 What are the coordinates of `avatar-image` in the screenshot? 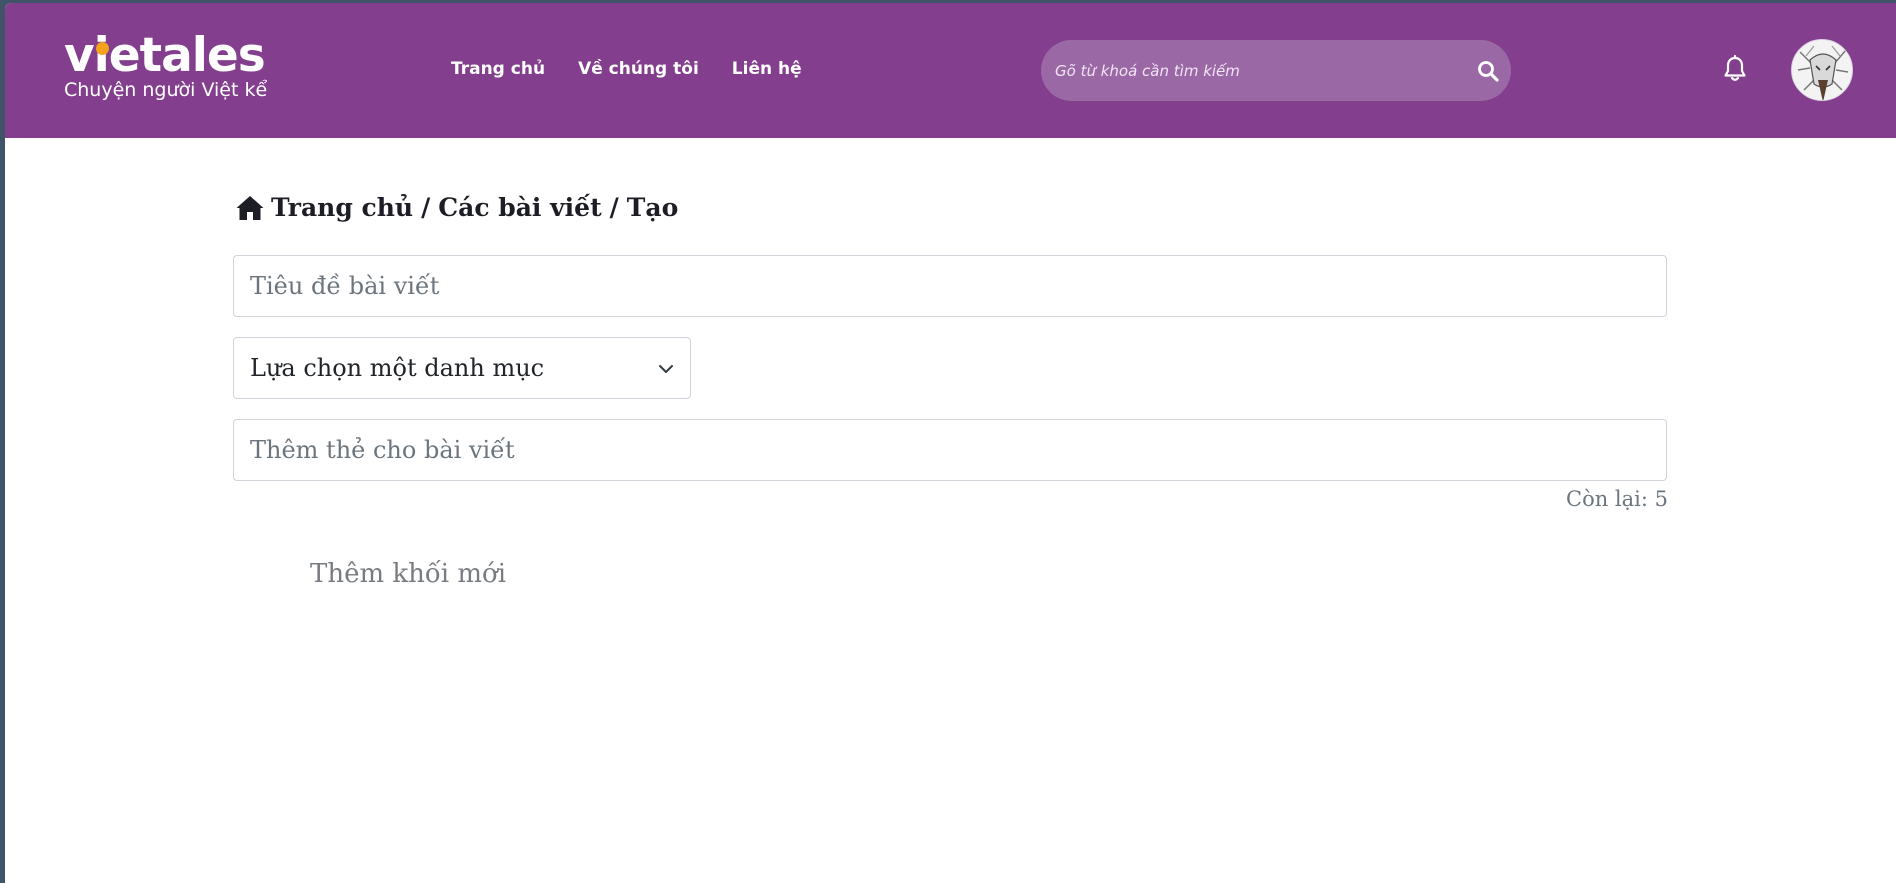 It's located at (1822, 70).